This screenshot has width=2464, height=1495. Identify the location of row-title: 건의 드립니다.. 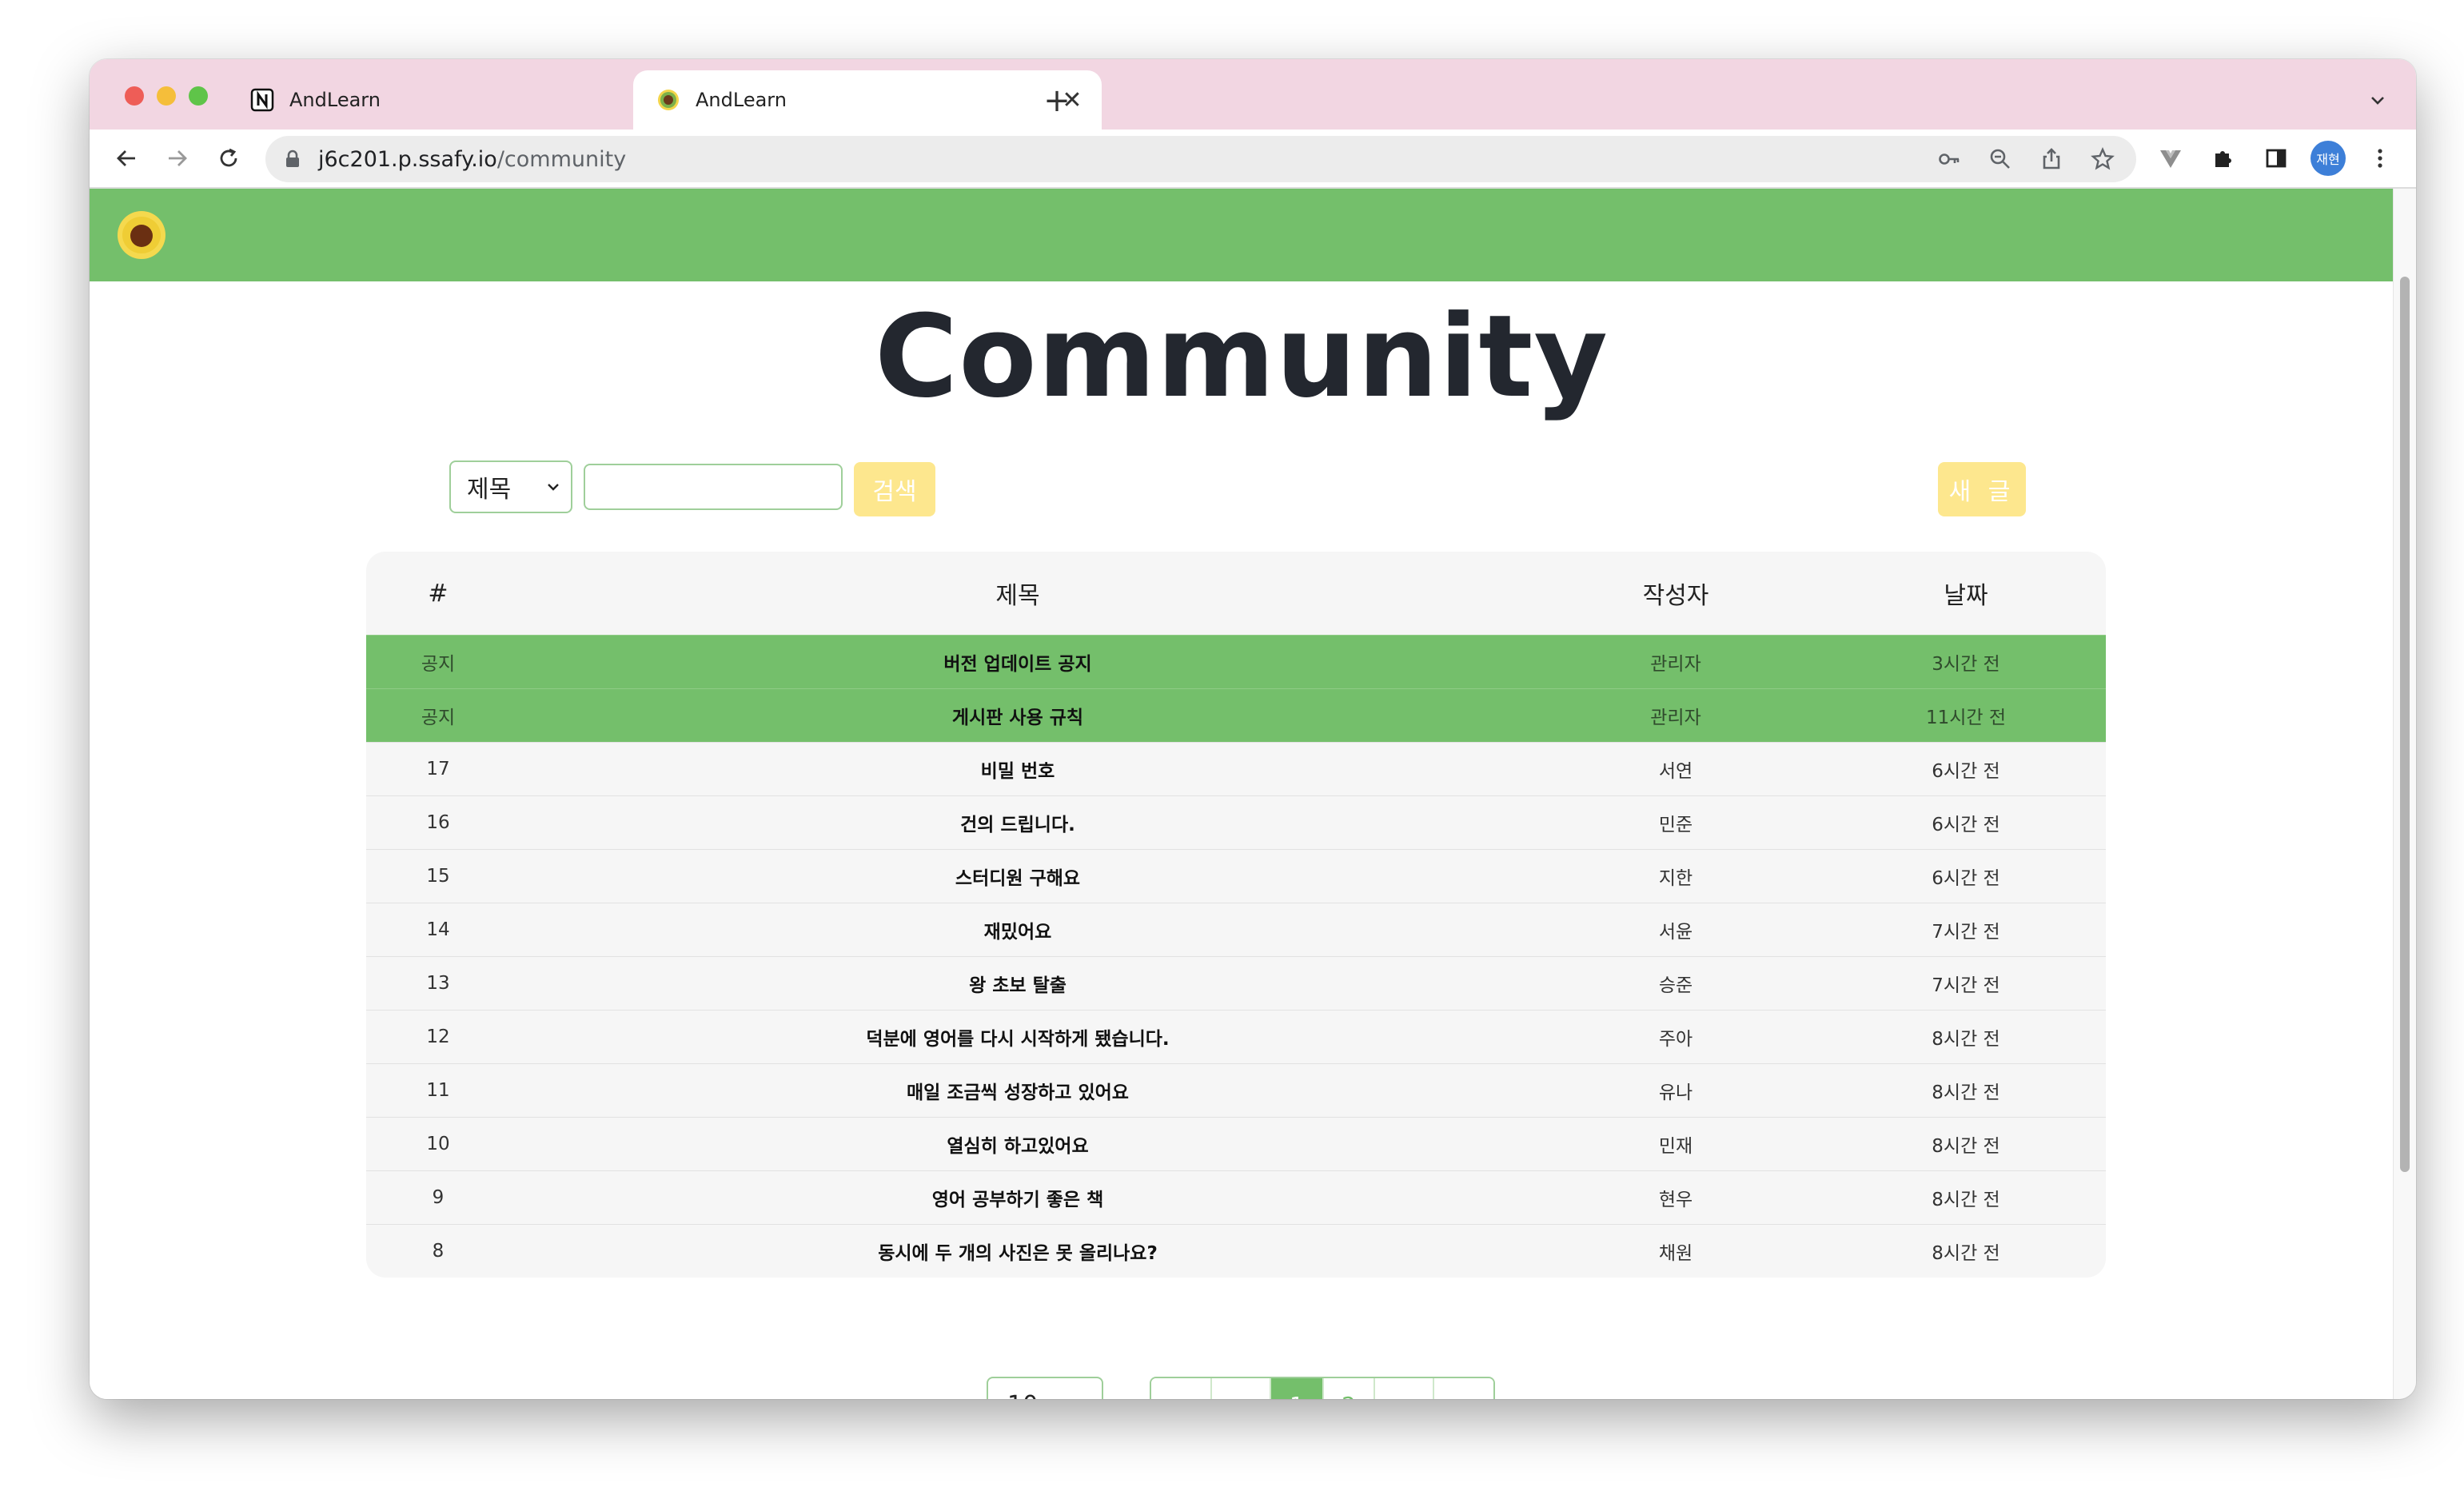
(1017, 823).